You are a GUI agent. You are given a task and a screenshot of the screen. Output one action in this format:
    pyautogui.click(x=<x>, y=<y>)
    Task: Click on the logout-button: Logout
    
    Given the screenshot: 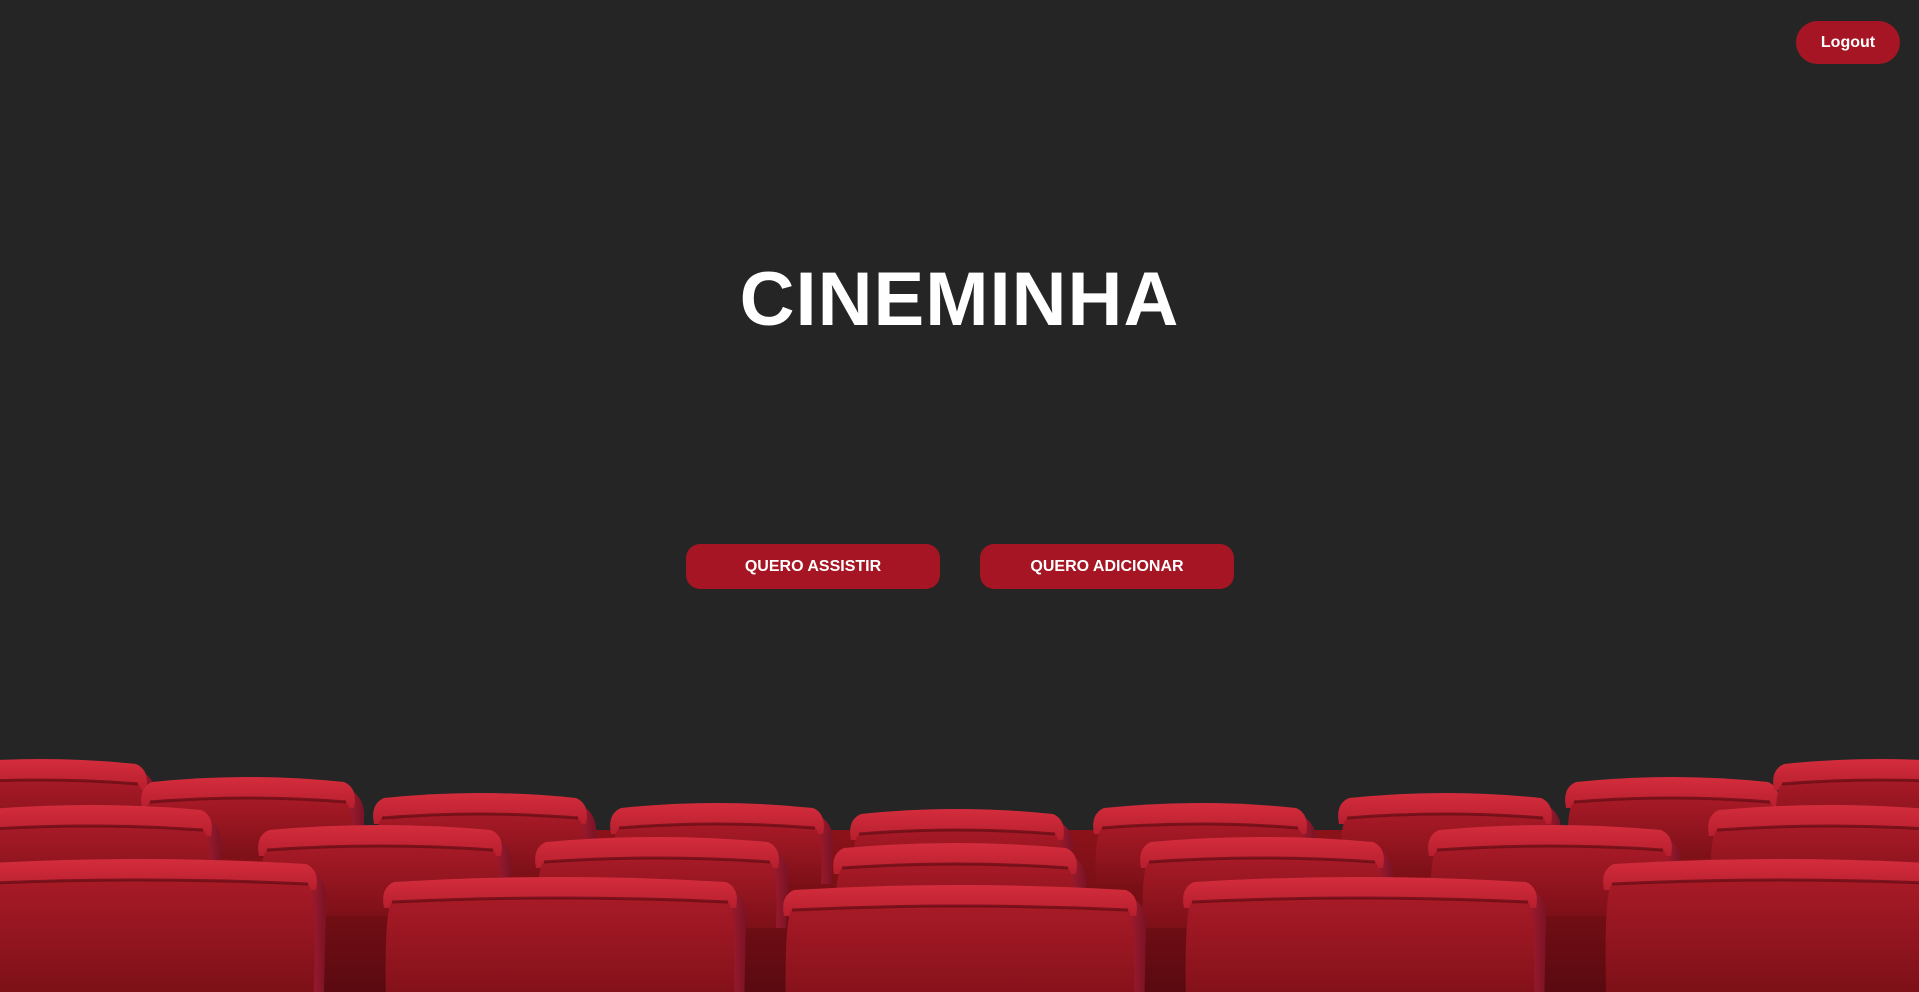 What is the action you would take?
    pyautogui.click(x=1848, y=42)
    